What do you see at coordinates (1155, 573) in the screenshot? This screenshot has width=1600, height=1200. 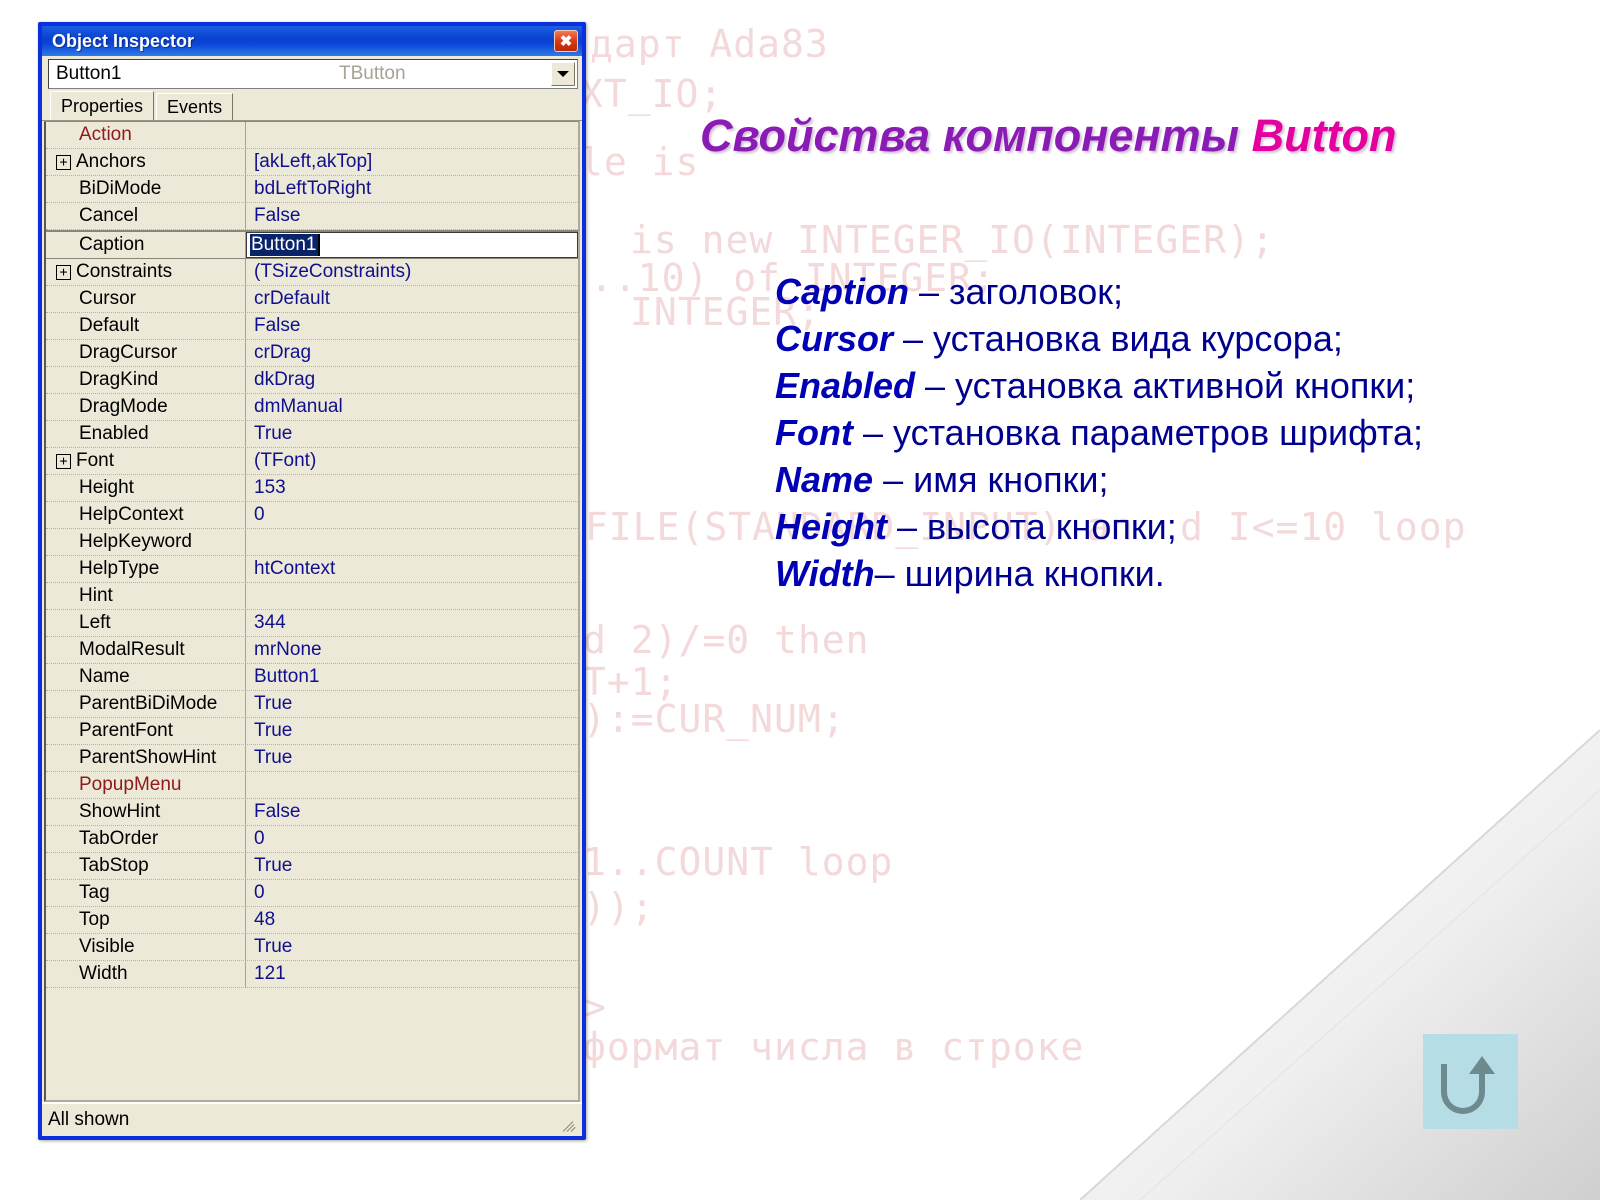 I see `property-description-item: Width– ширина кнопки.` at bounding box center [1155, 573].